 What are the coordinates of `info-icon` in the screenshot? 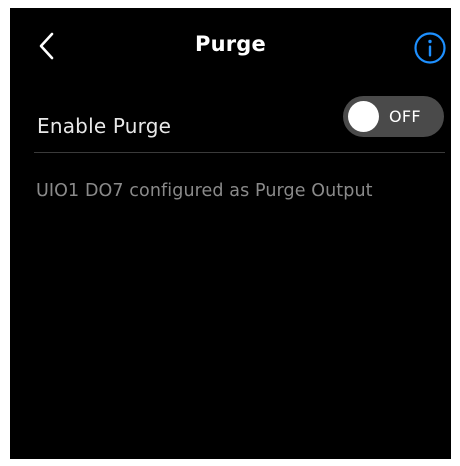 It's located at (430, 48).